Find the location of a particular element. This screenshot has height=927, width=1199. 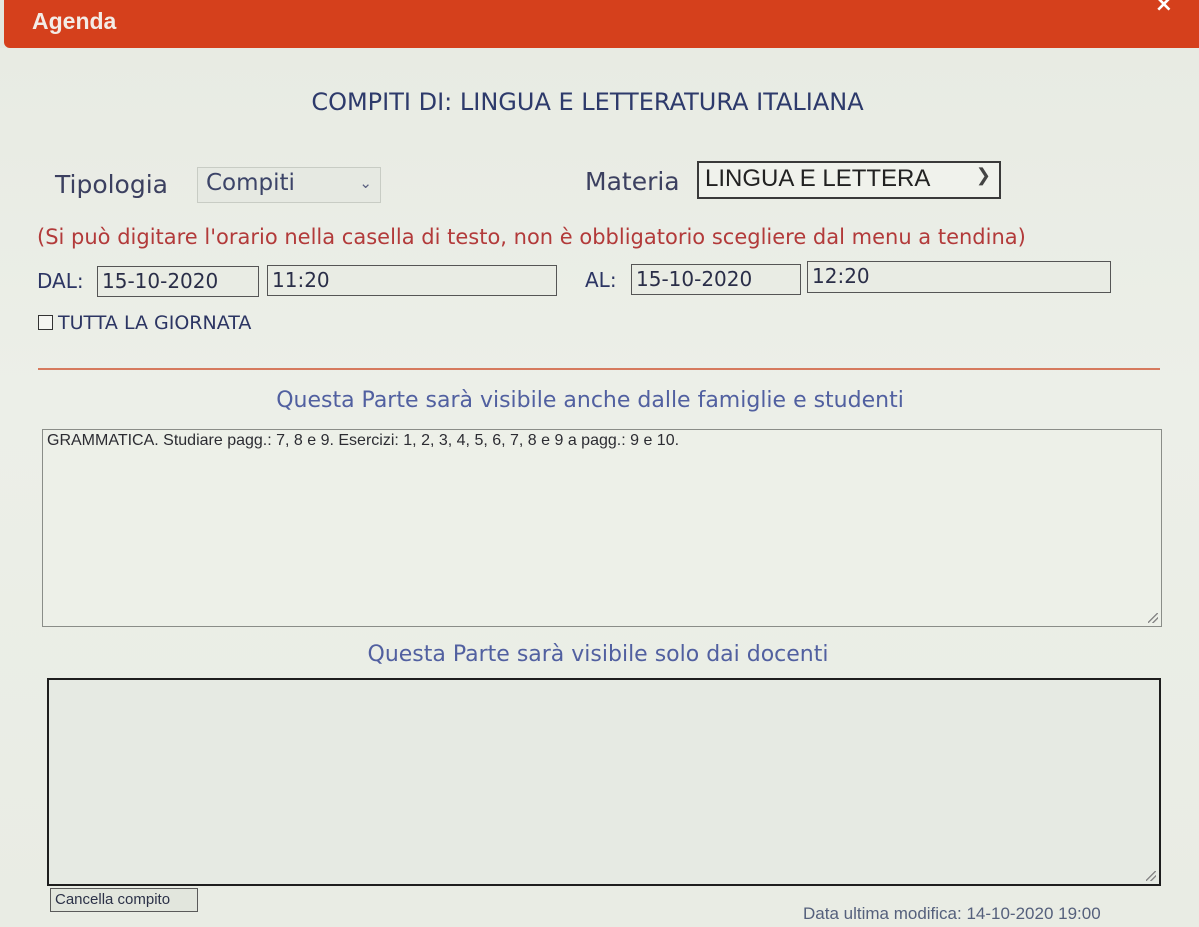

al-date-field: 15-10-2020 is located at coordinates (716, 279).